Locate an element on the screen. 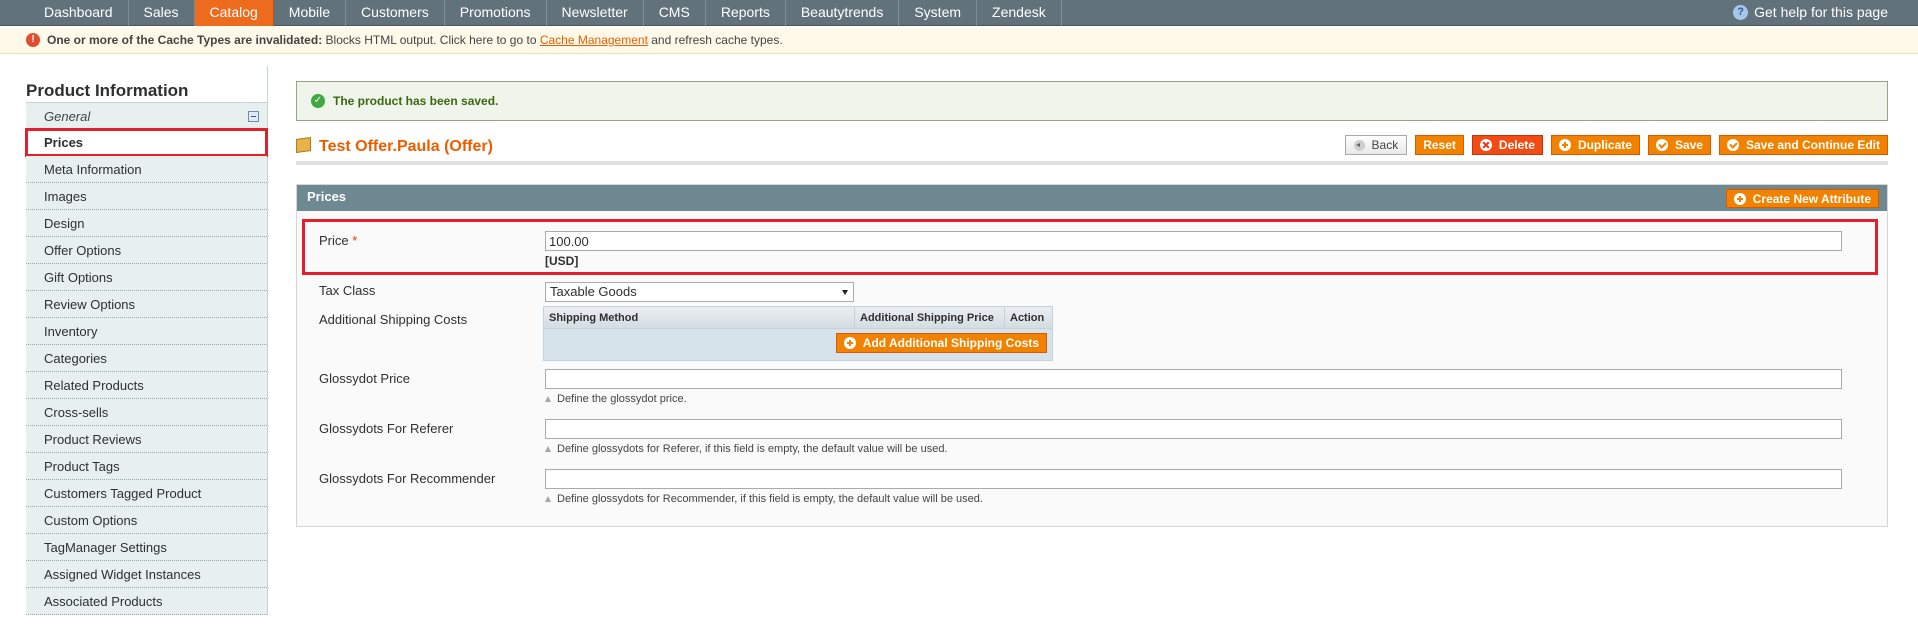 This screenshot has width=1918, height=632. sidebar-item-images: Images is located at coordinates (146, 196).